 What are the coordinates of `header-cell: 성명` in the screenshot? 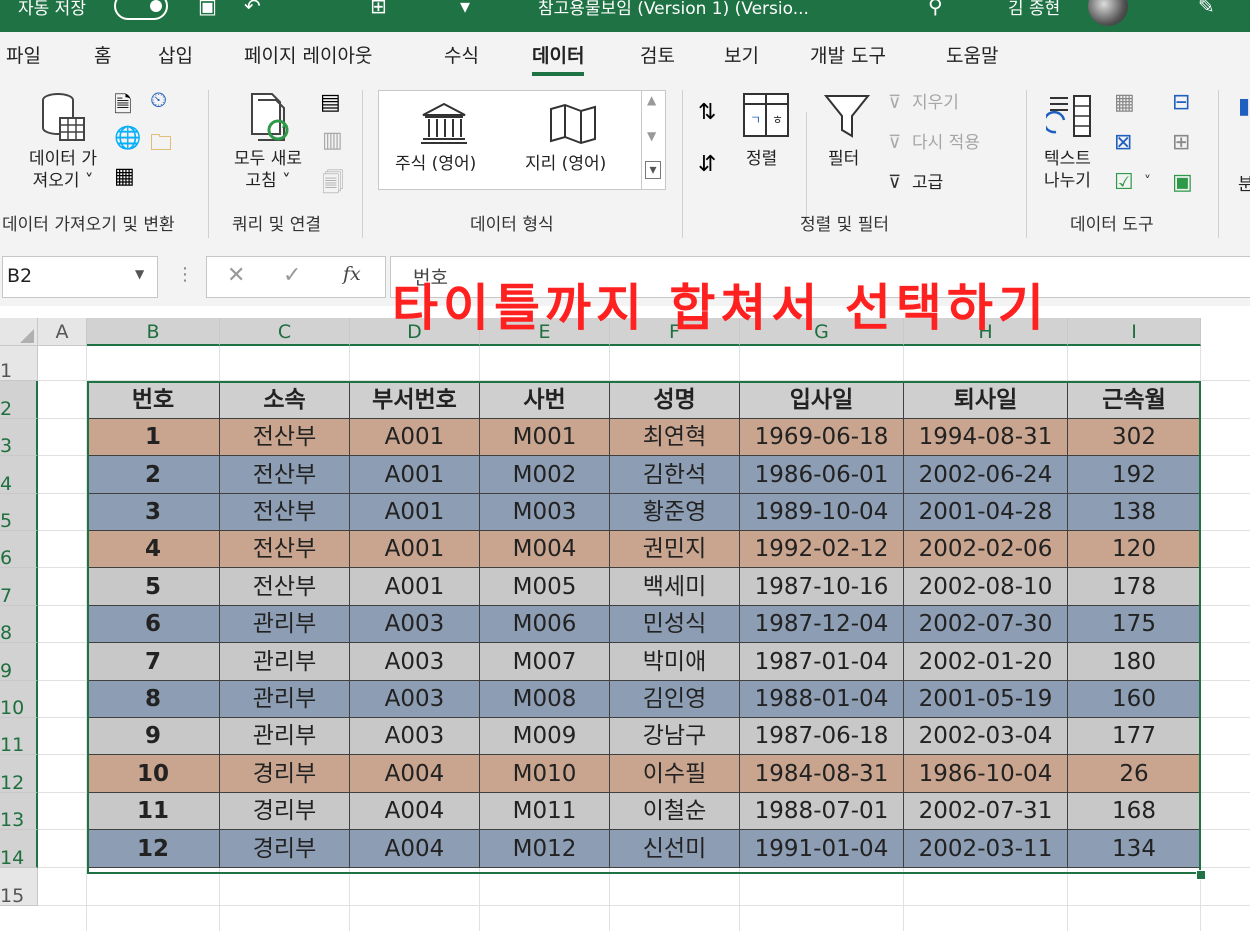 It's located at (675, 400).